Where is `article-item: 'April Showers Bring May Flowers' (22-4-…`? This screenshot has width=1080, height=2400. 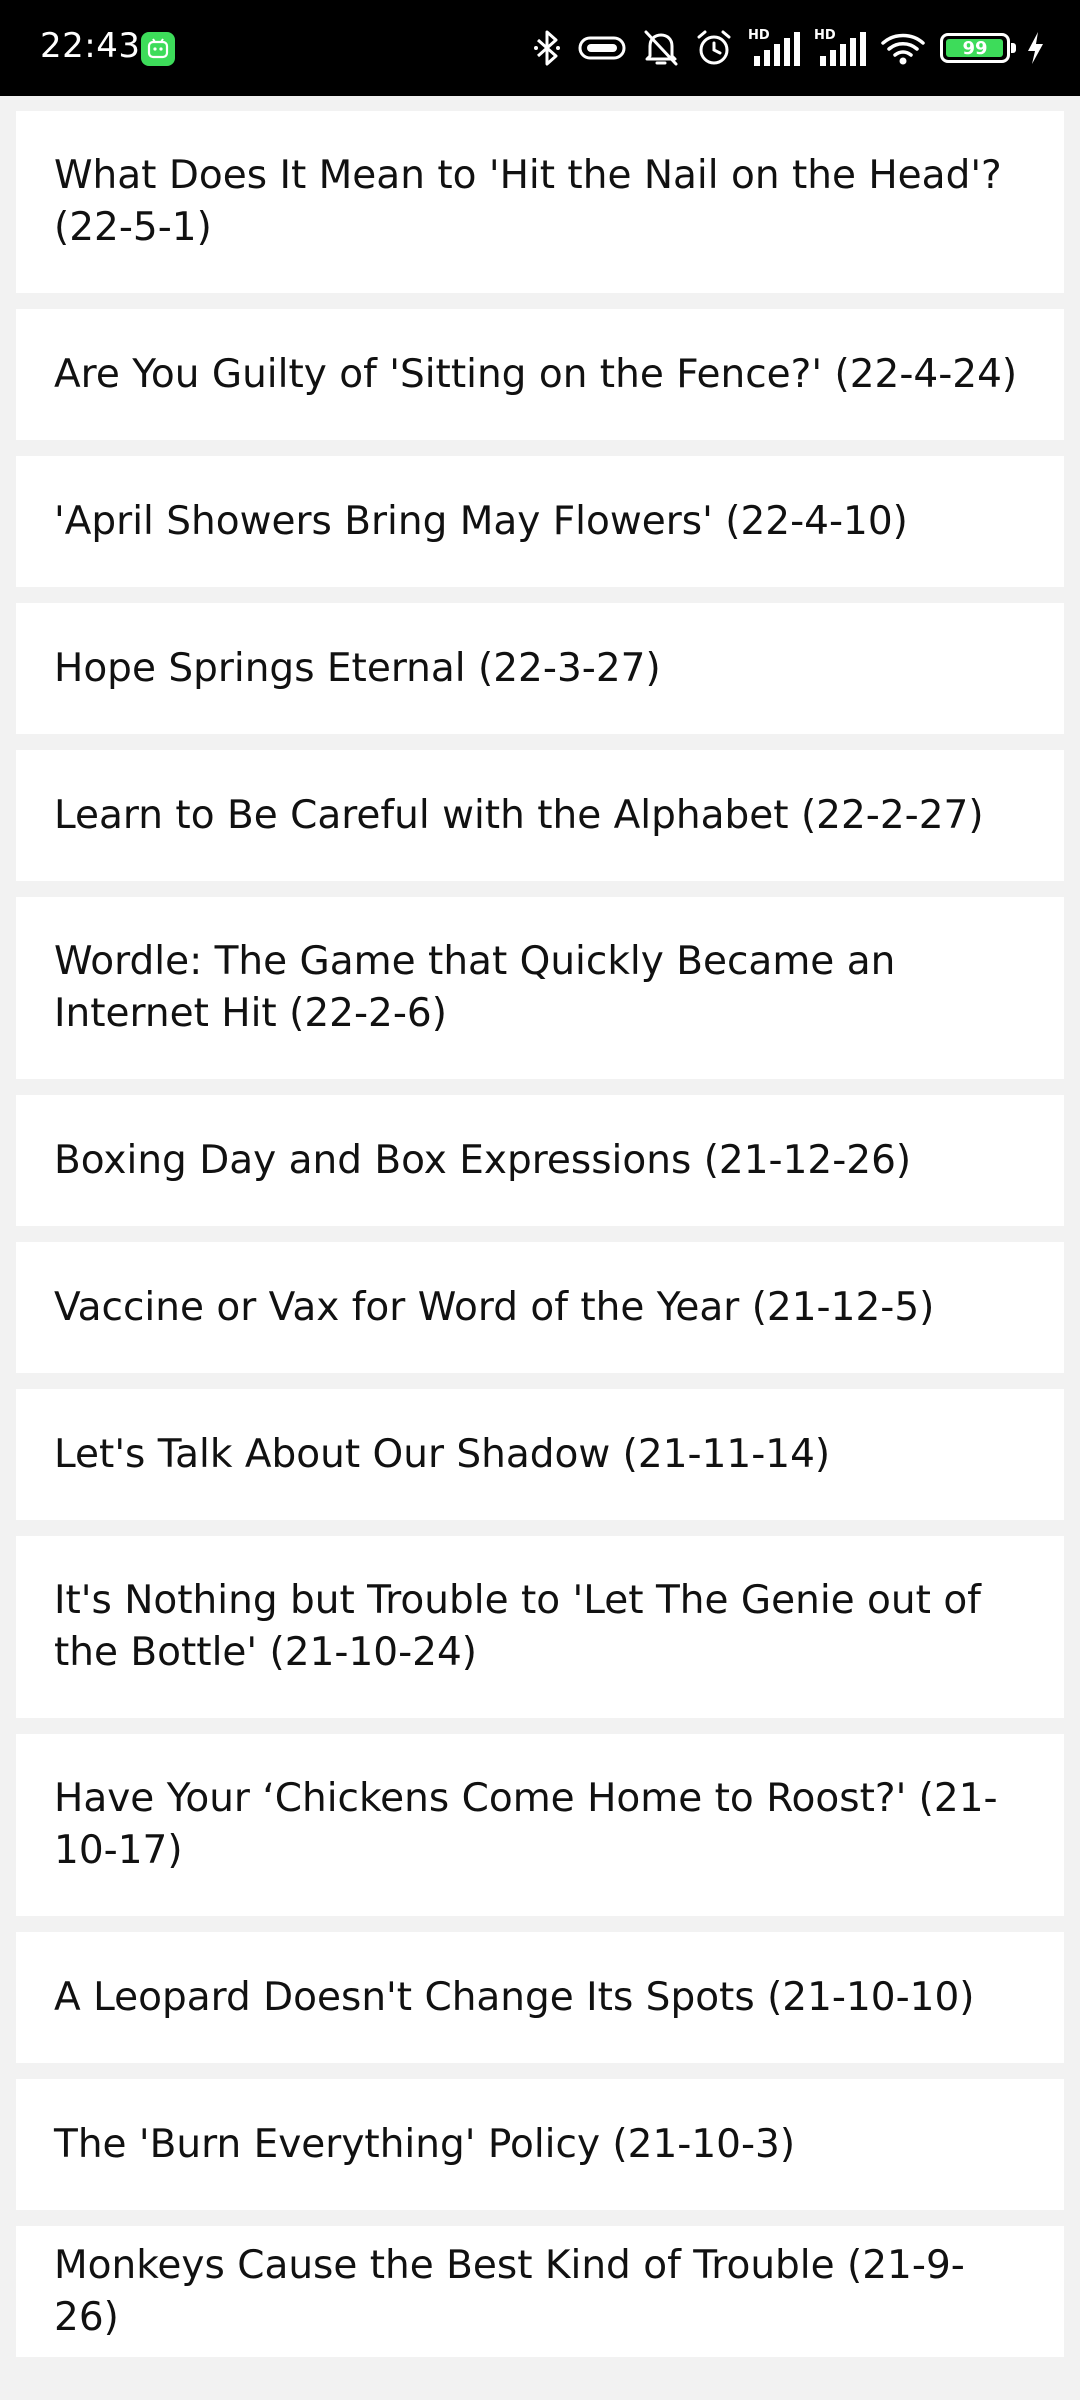 article-item: 'April Showers Bring May Flowers' (22-4-… is located at coordinates (540, 521).